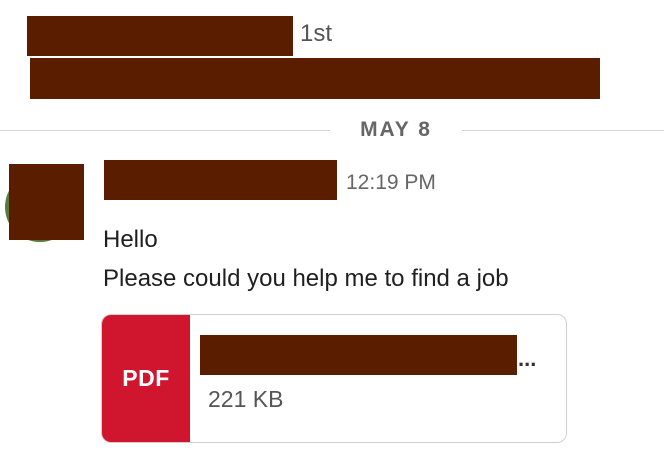 This screenshot has width=664, height=454. Describe the element at coordinates (563, 130) in the screenshot. I see `date-divider-line-right` at that location.